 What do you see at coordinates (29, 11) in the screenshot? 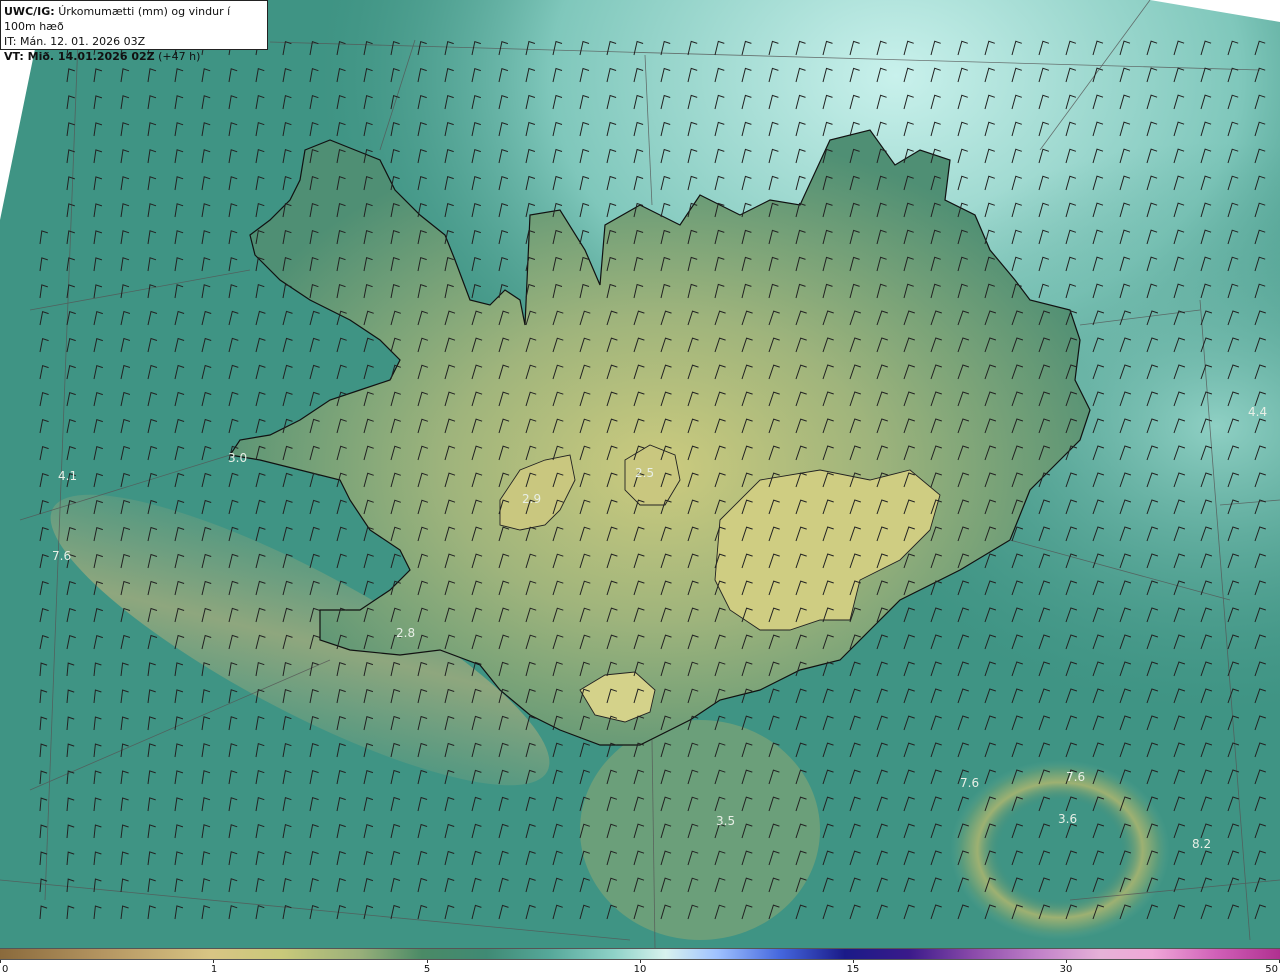
I see `model-label: UWC/IG:` at bounding box center [29, 11].